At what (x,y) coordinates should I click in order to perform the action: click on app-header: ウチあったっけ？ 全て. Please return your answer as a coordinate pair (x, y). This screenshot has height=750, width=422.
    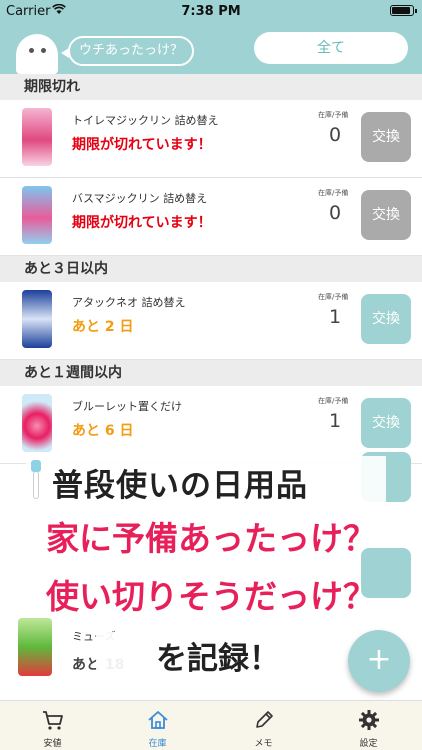
    Looking at the image, I should click on (211, 48).